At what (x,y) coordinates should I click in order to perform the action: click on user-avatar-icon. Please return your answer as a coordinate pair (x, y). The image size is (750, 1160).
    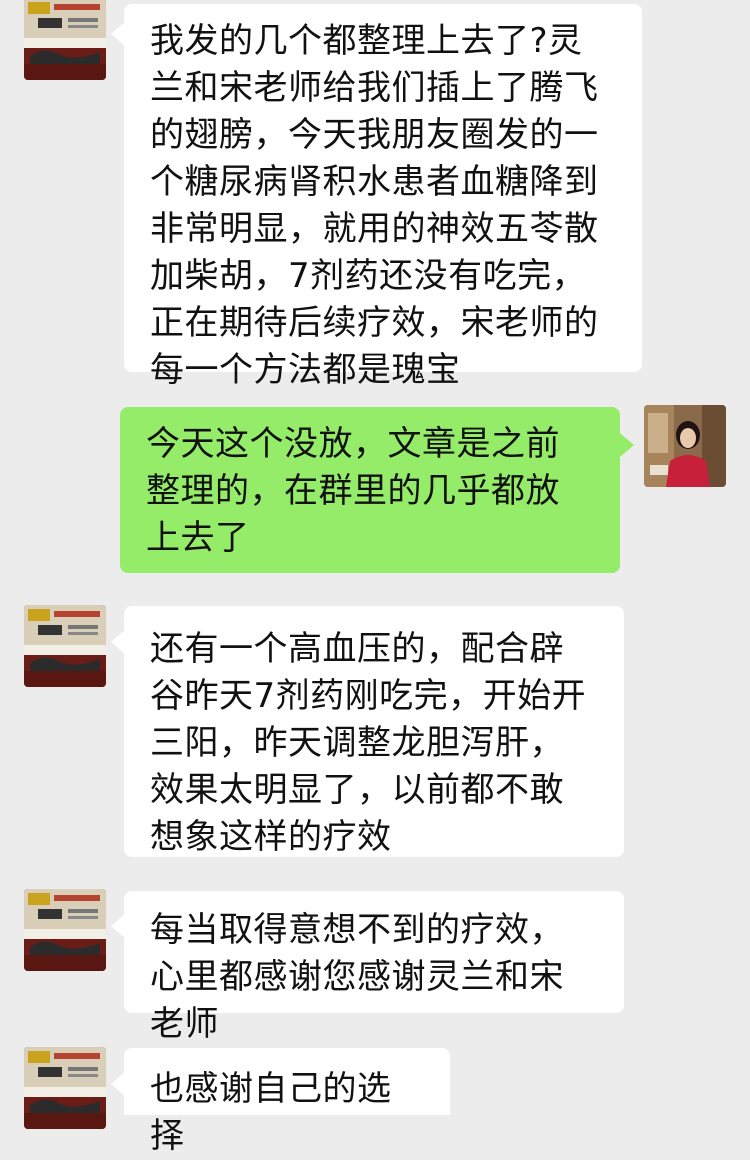
    Looking at the image, I should click on (685, 446).